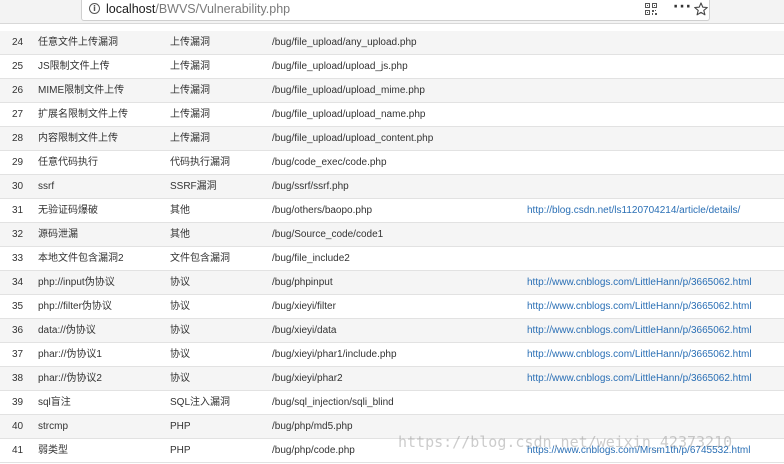 Image resolution: width=784 pixels, height=464 pixels. What do you see at coordinates (70, 354) in the screenshot?
I see `row-name: phar://伪协议1` at bounding box center [70, 354].